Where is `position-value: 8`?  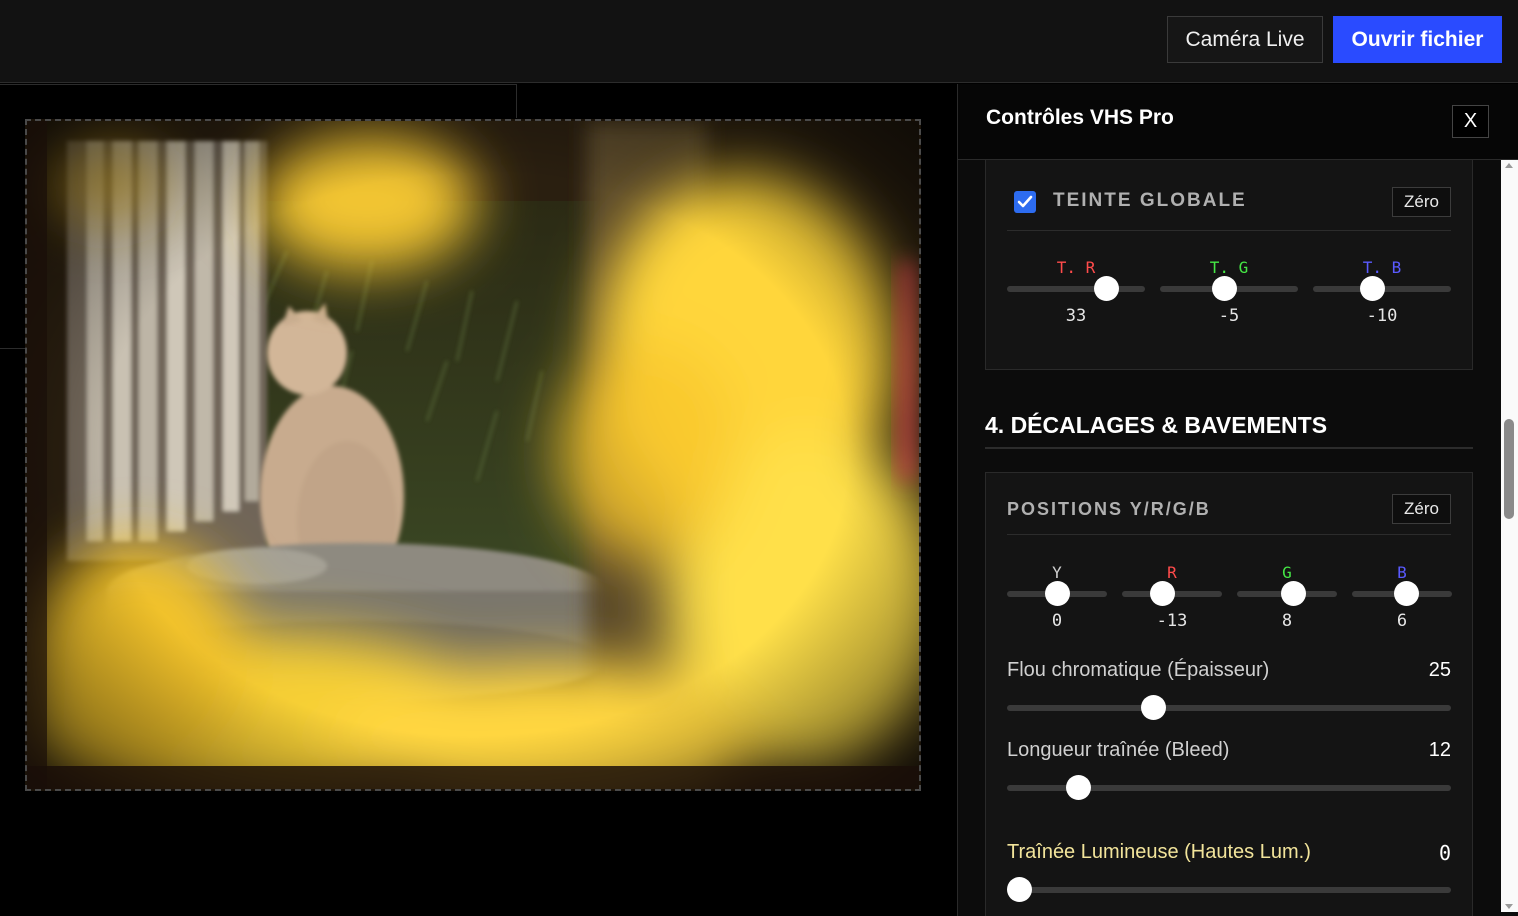
position-value: 8 is located at coordinates (1287, 621).